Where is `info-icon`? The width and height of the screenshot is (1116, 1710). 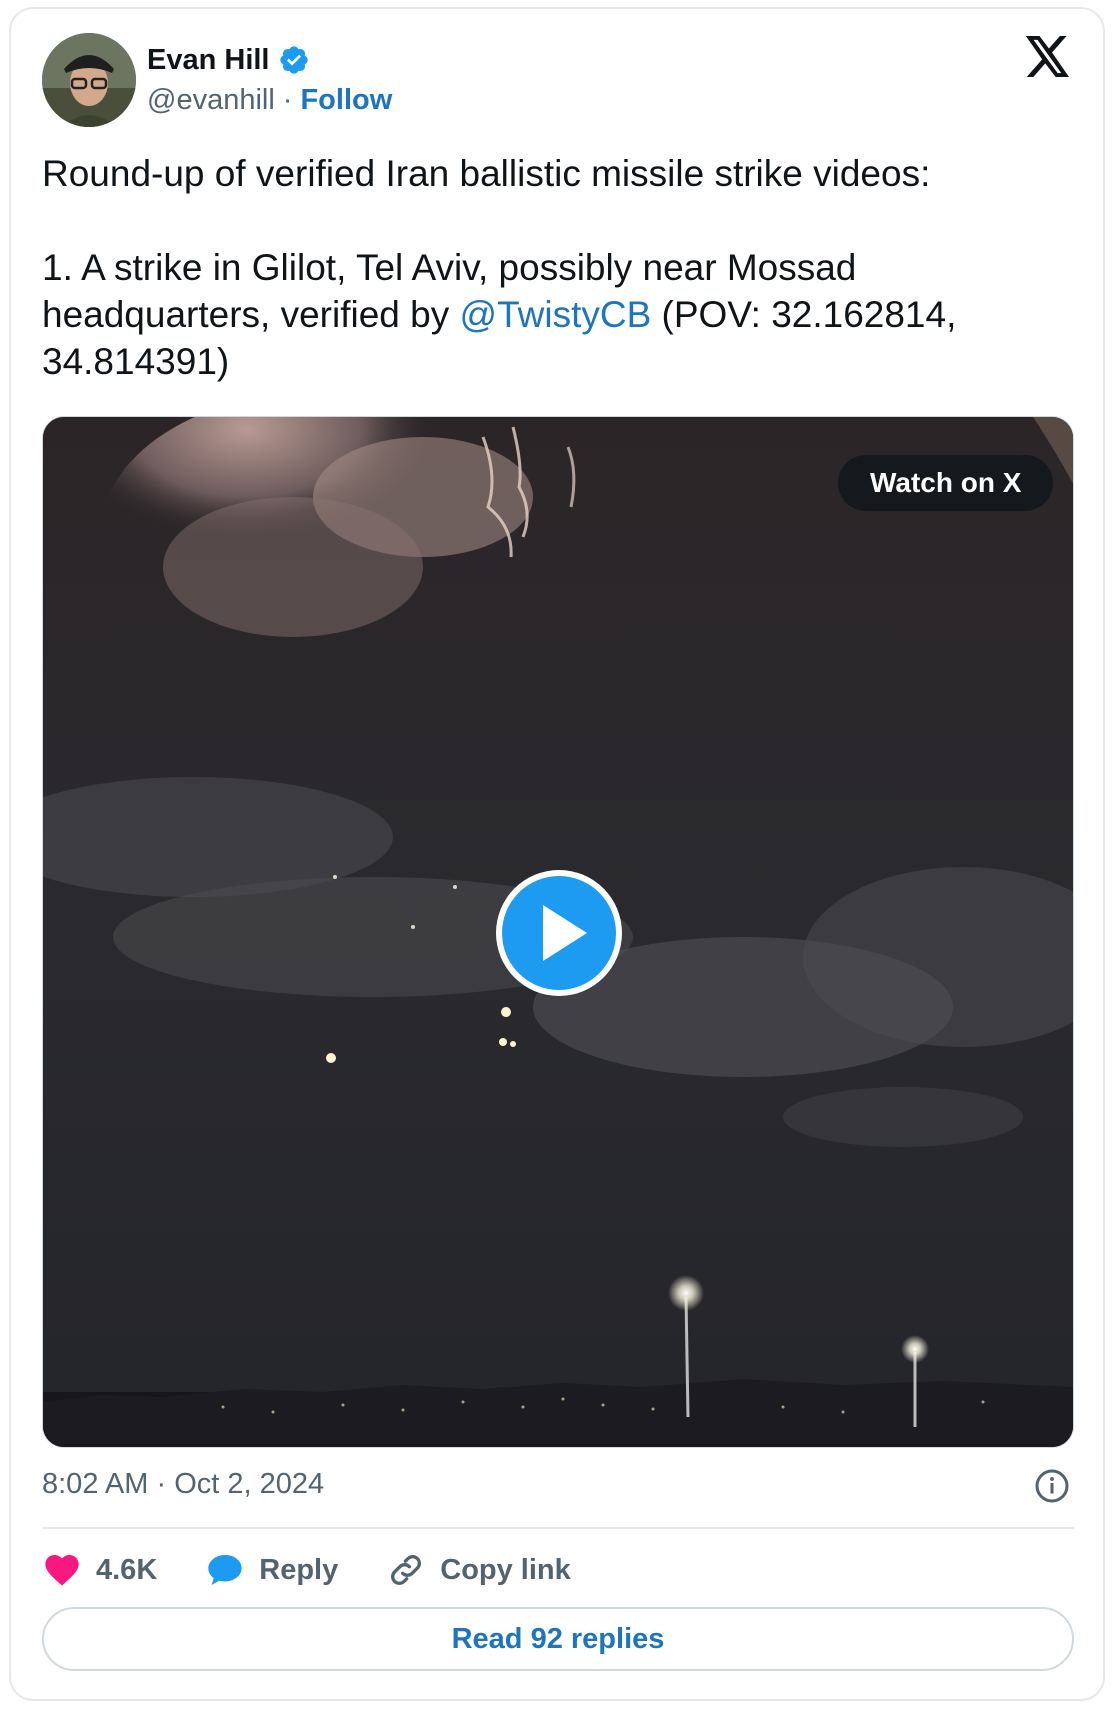 info-icon is located at coordinates (1052, 1486).